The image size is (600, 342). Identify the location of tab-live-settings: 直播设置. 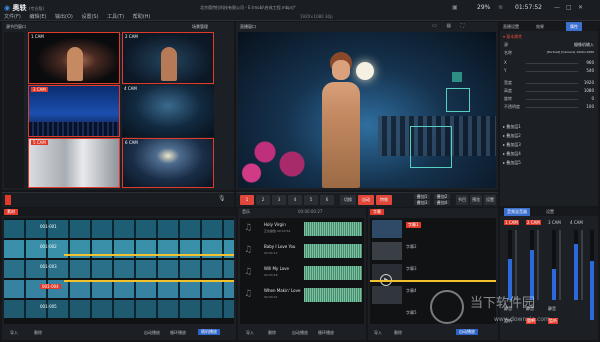
(511, 27).